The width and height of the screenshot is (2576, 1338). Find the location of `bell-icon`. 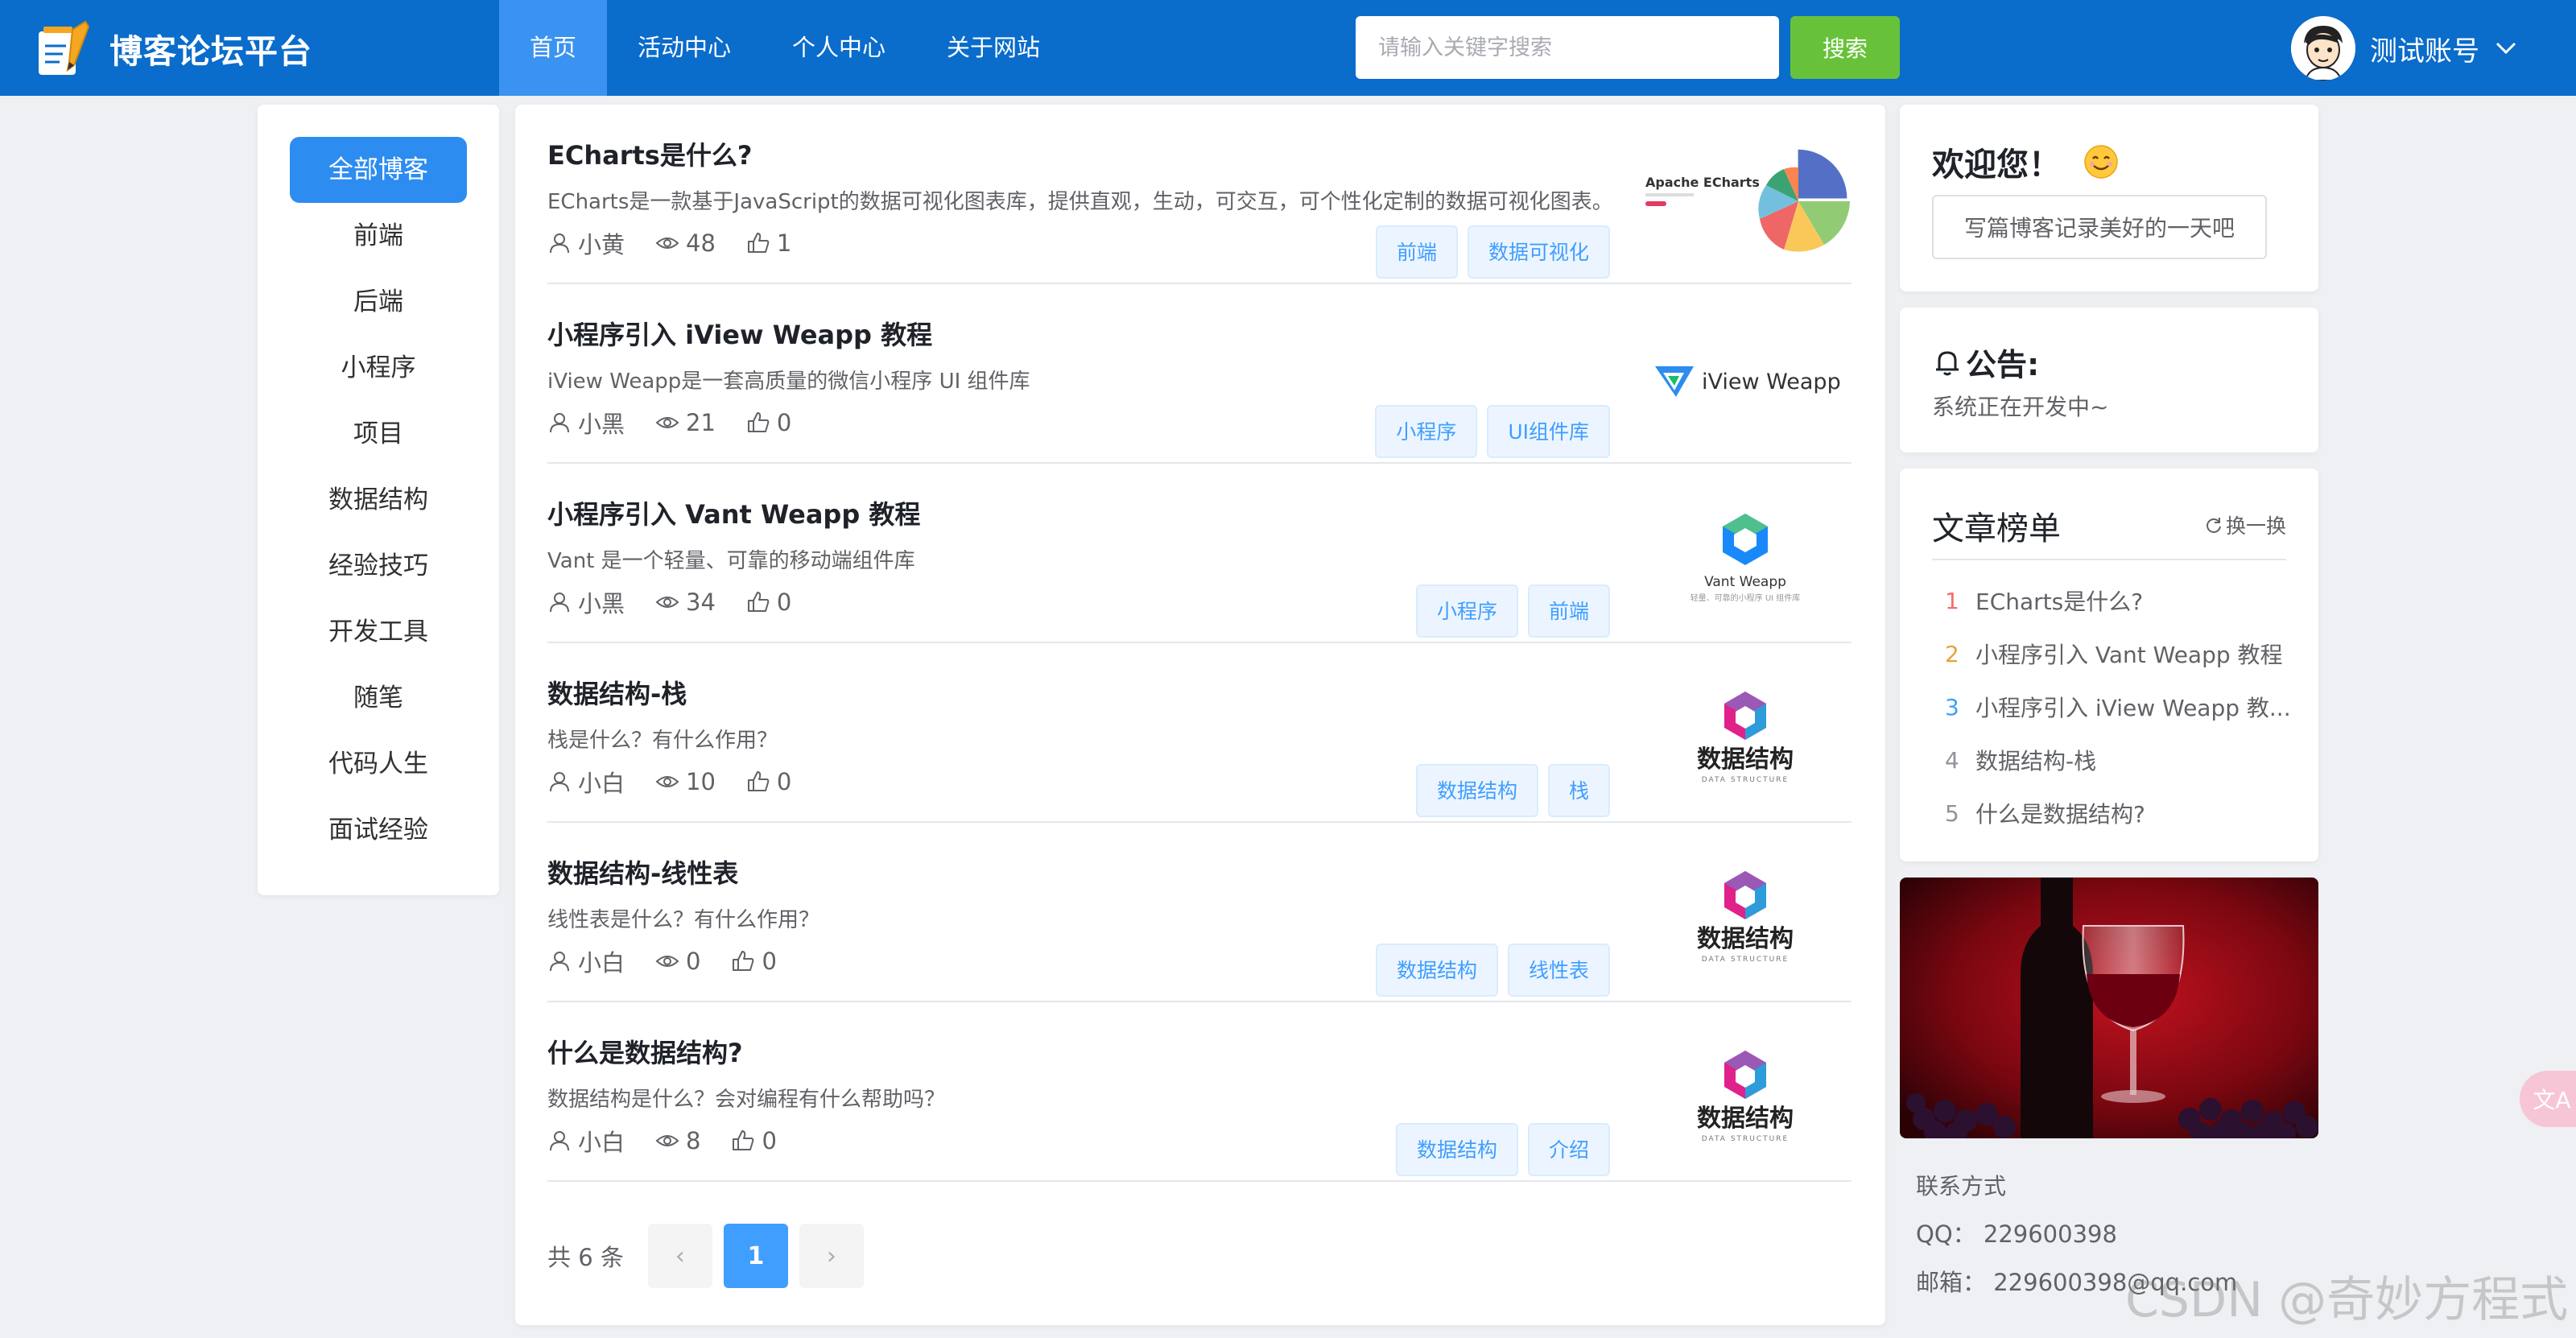

bell-icon is located at coordinates (1947, 363).